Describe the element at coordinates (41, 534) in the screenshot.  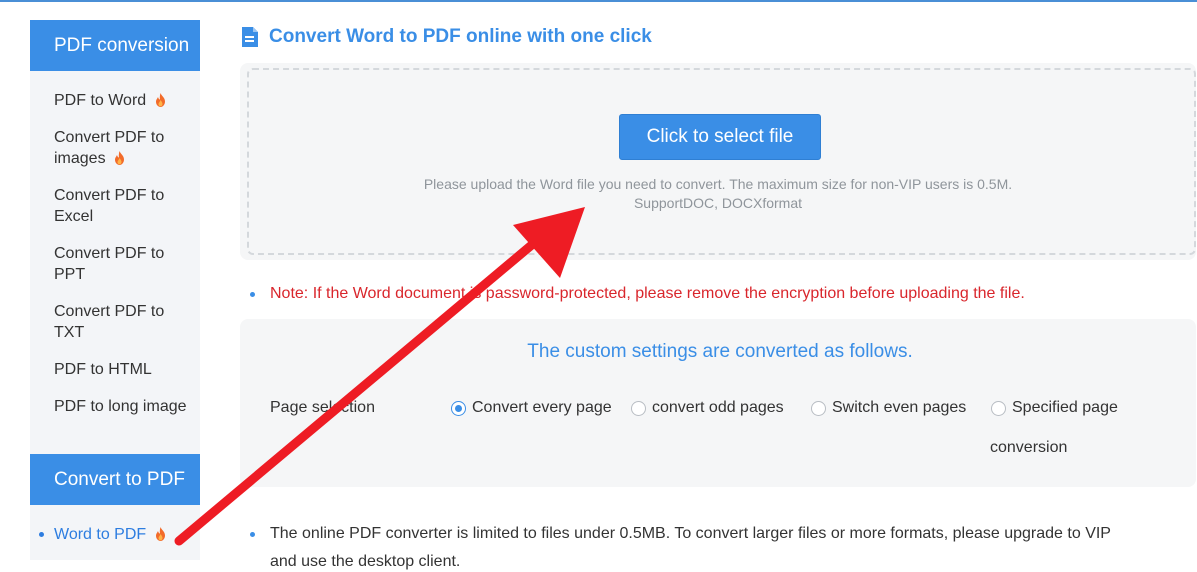
I see `active-dot` at that location.